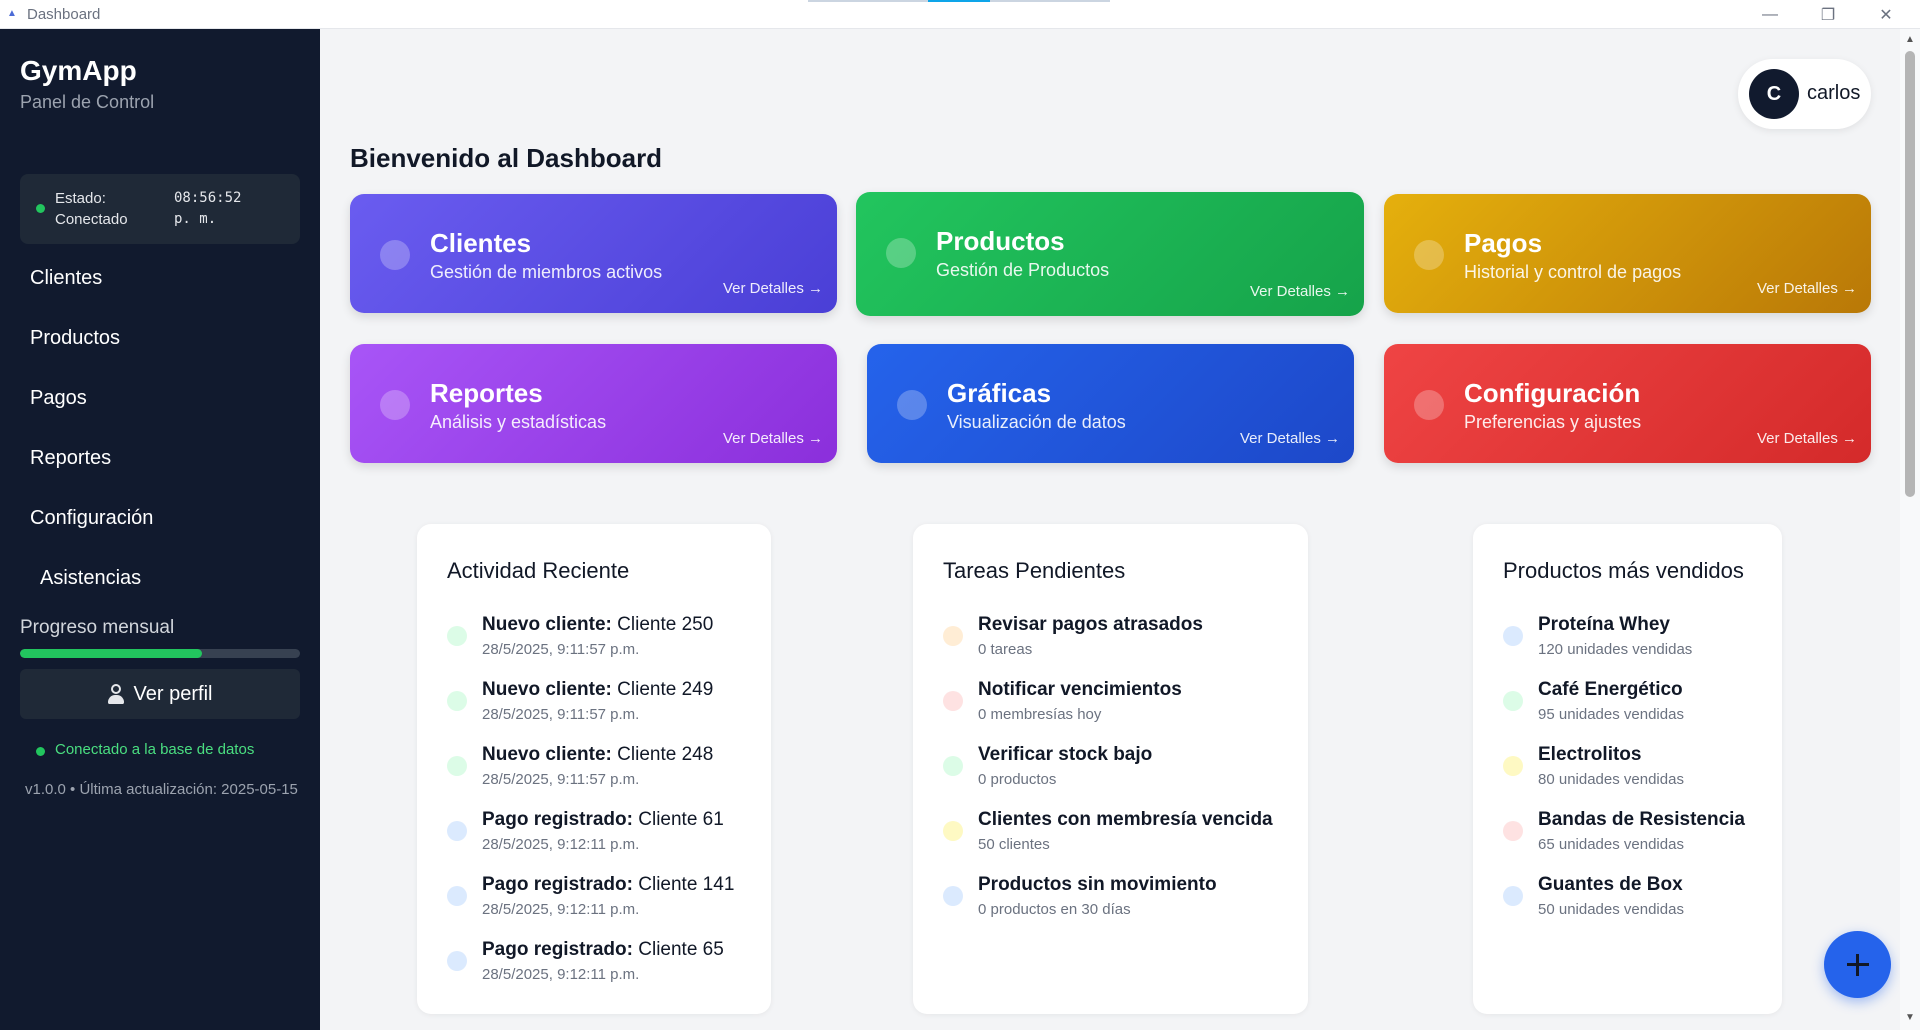  What do you see at coordinates (1828, 14) in the screenshot?
I see `maximize-button: ❐` at bounding box center [1828, 14].